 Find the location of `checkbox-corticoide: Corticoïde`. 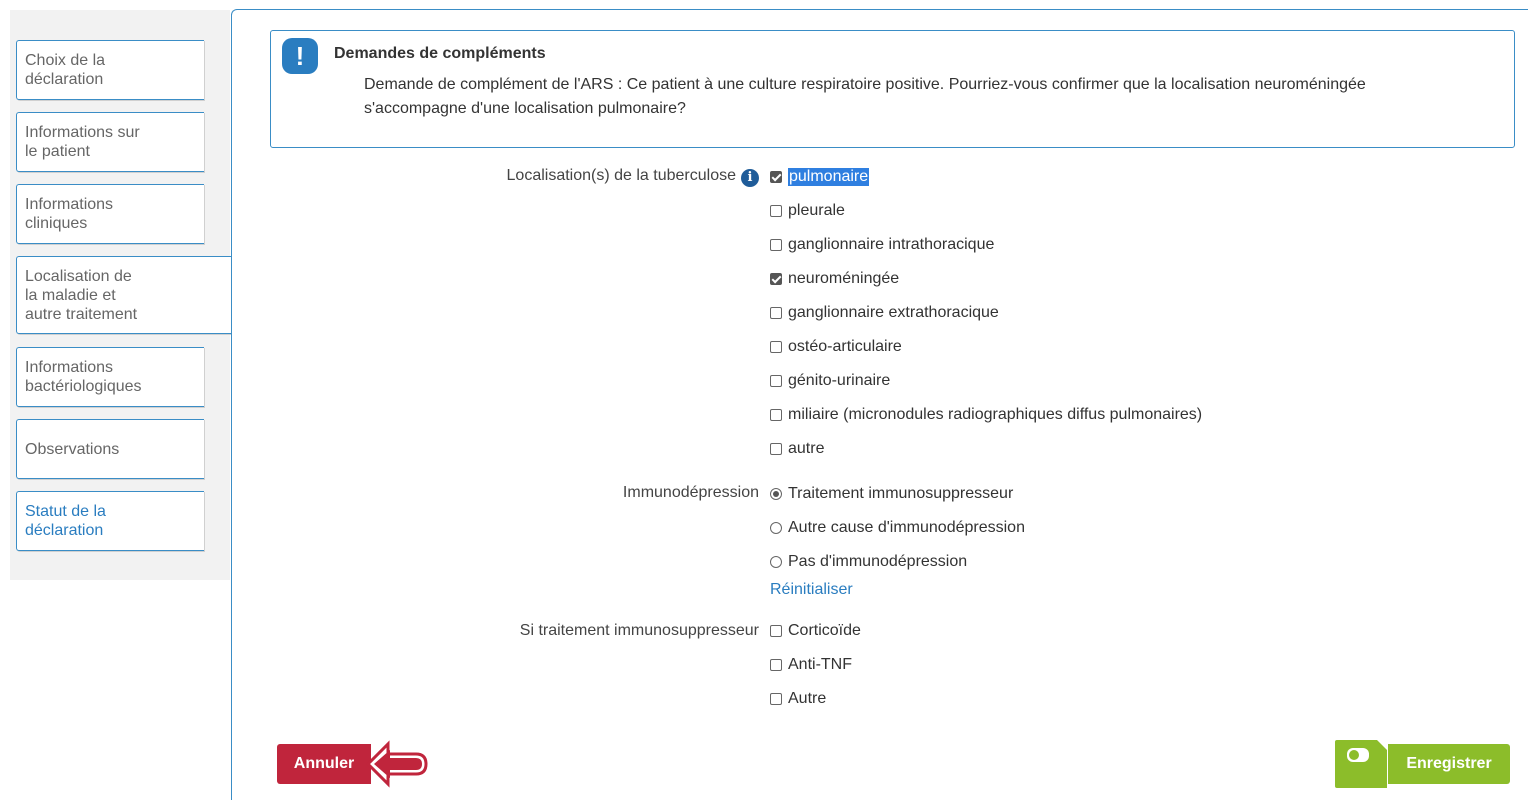

checkbox-corticoide: Corticoïde is located at coordinates (815, 631).